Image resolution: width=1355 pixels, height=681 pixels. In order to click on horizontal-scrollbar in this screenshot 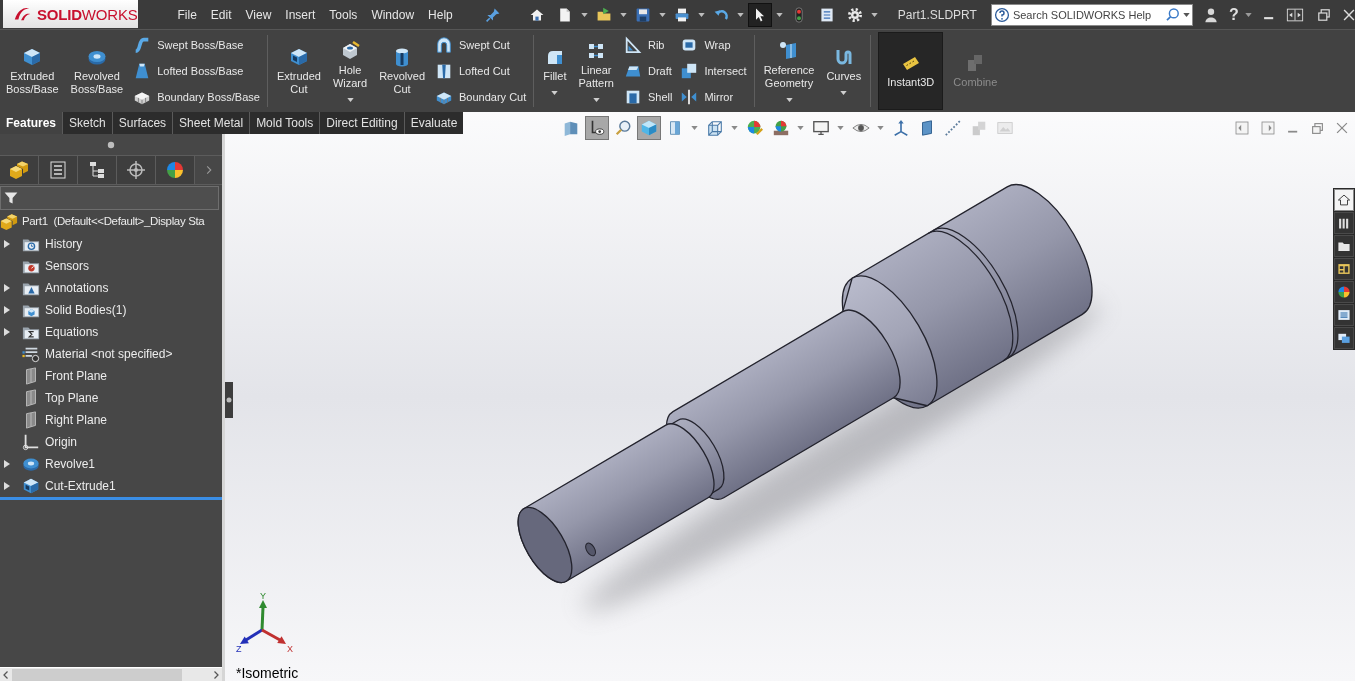, I will do `click(111, 674)`.